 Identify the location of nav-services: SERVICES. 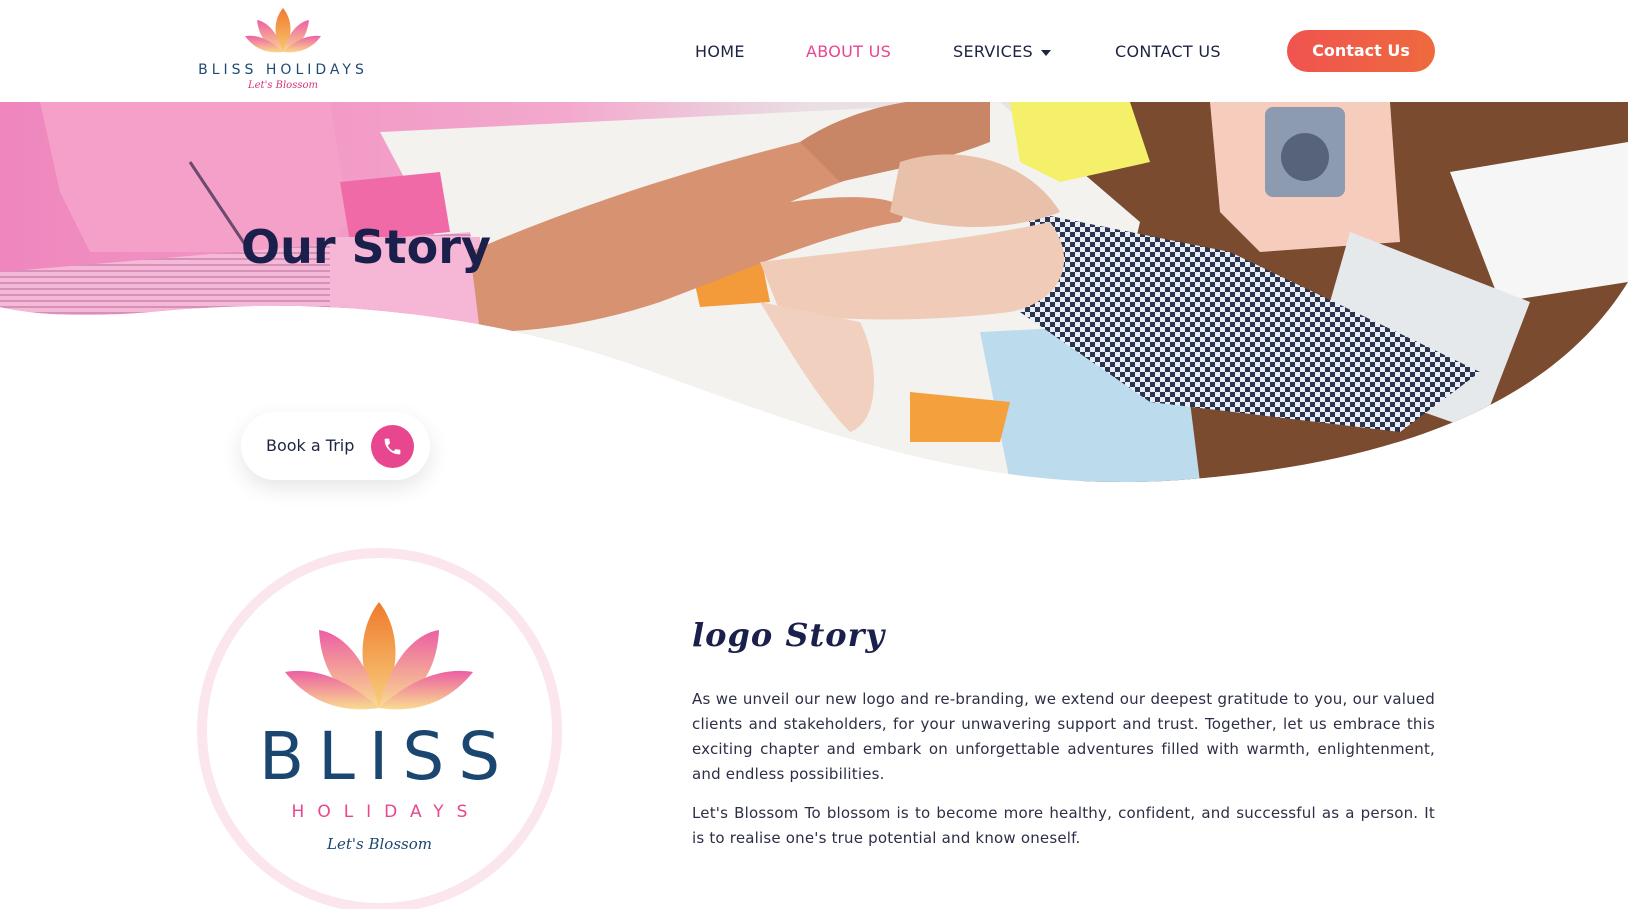
(1002, 51).